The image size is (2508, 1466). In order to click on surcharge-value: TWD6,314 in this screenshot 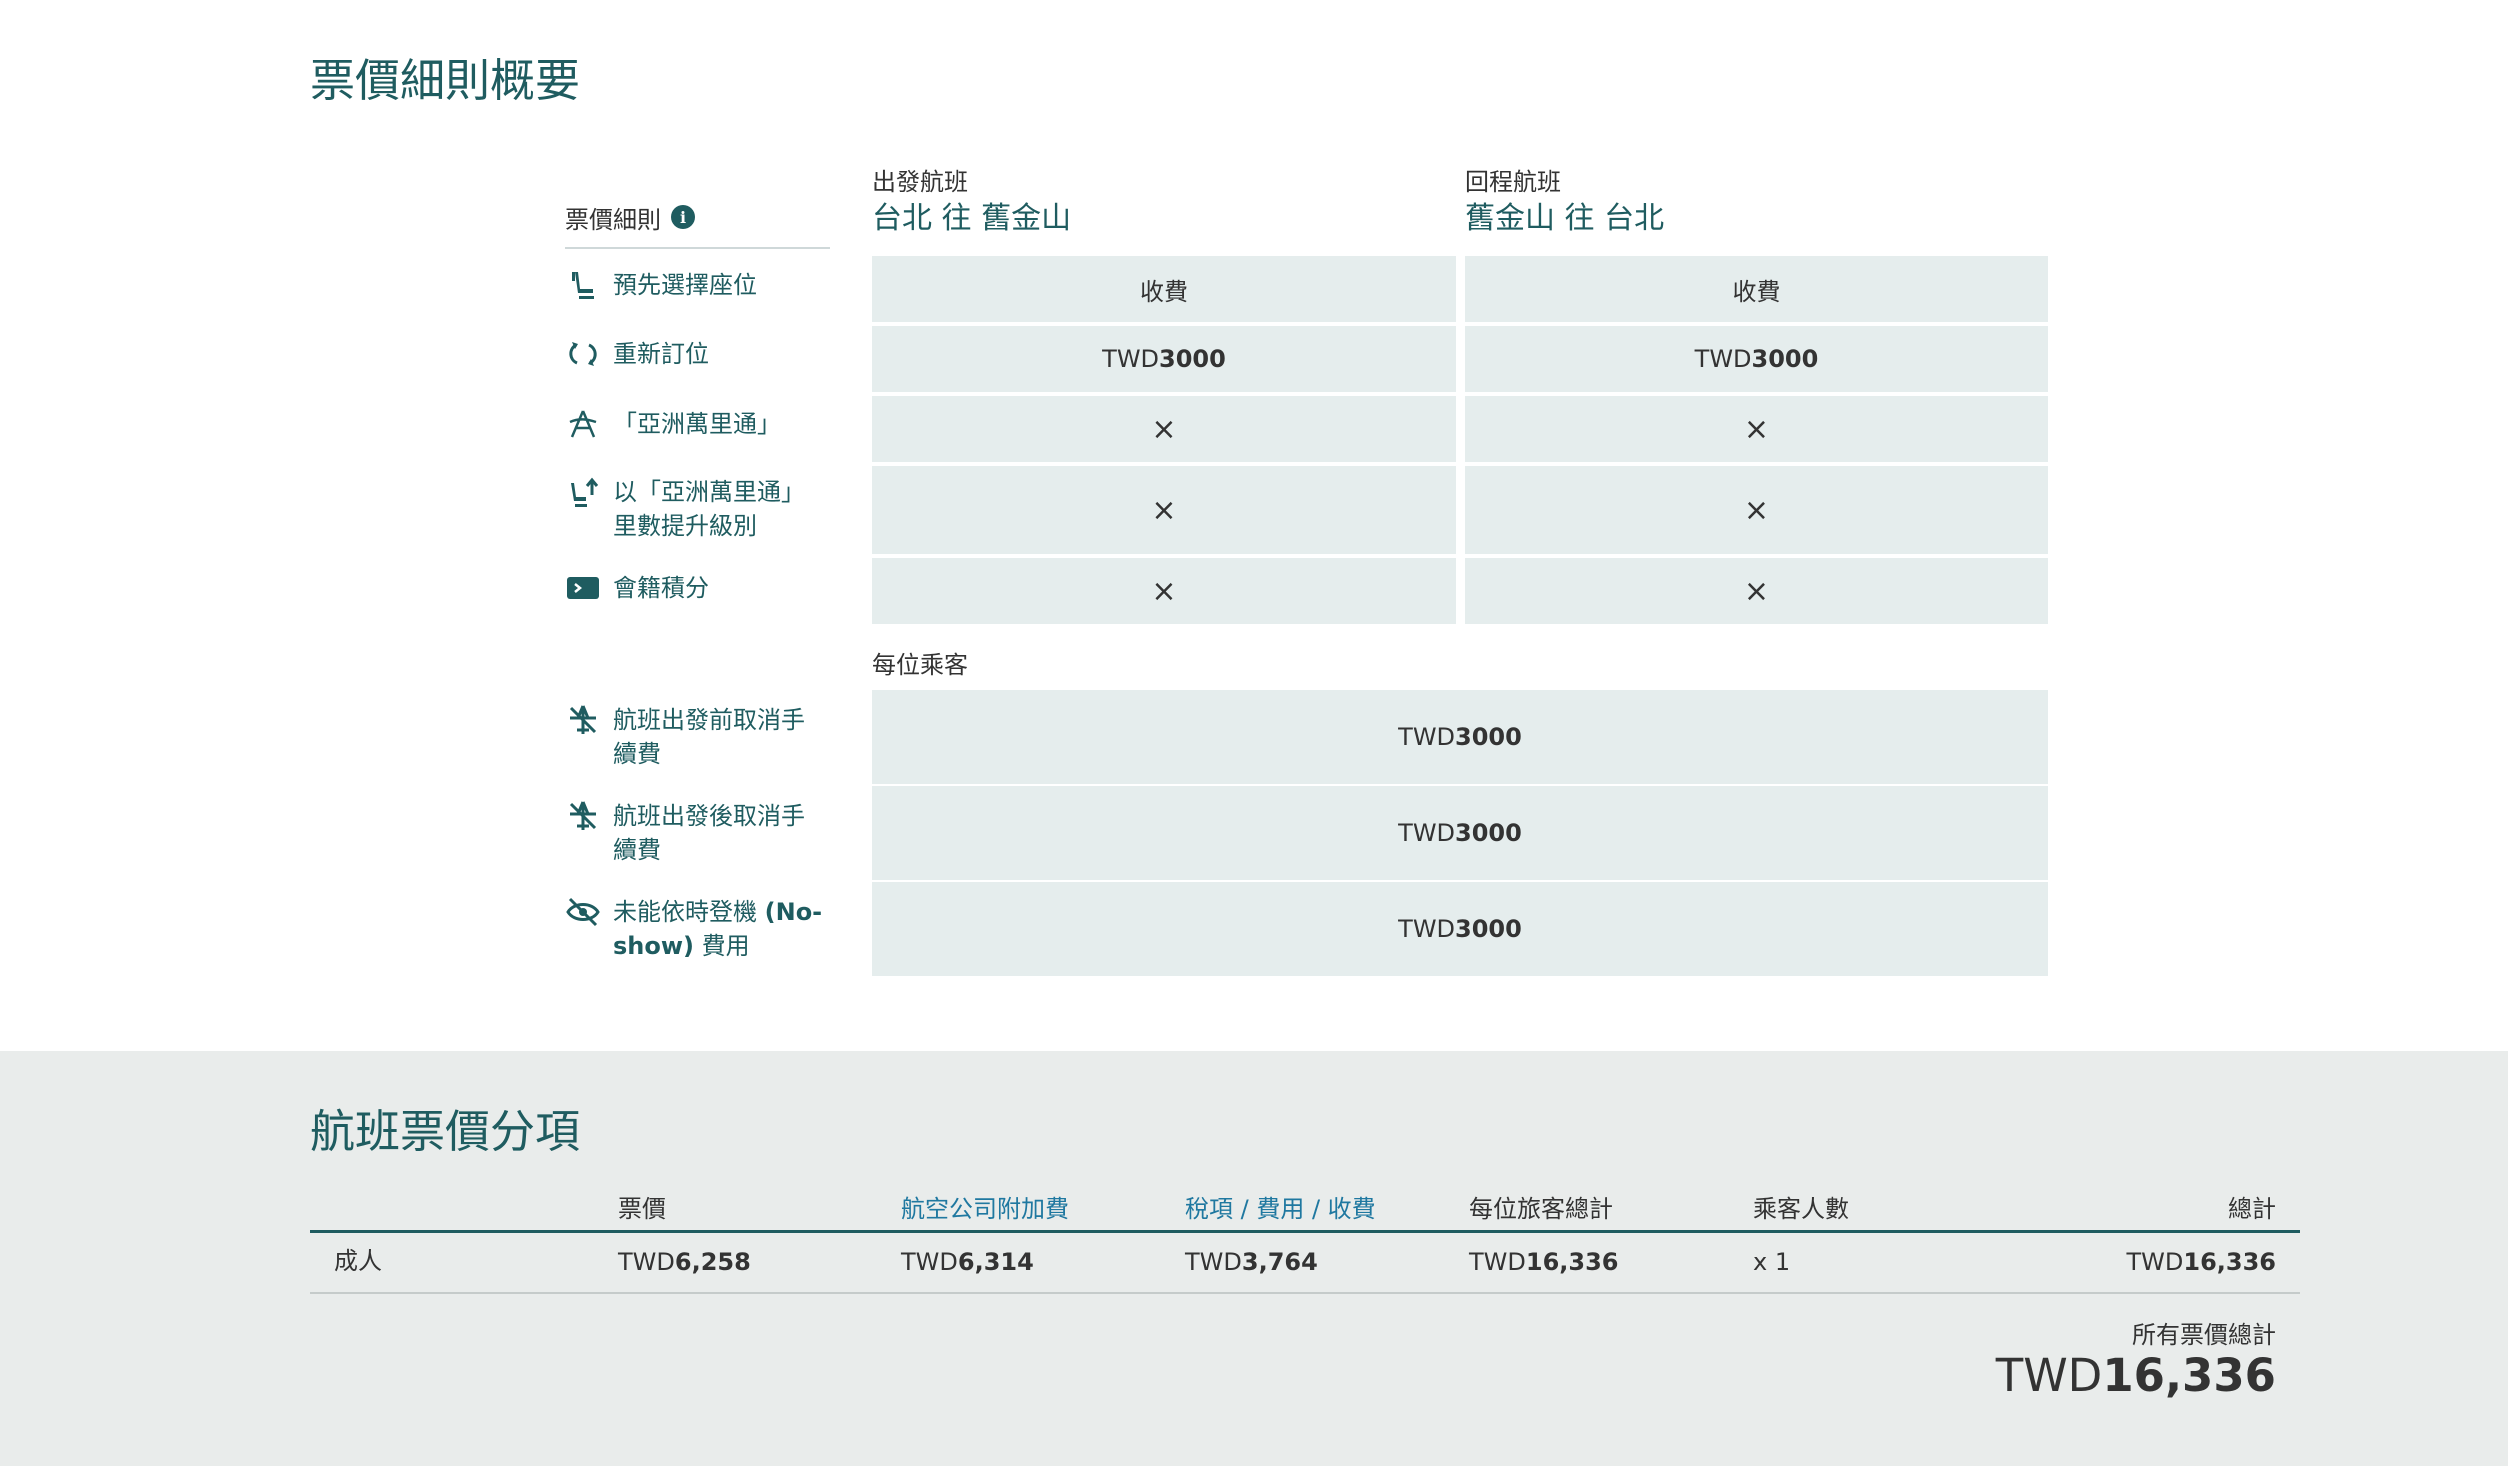, I will do `click(967, 1262)`.